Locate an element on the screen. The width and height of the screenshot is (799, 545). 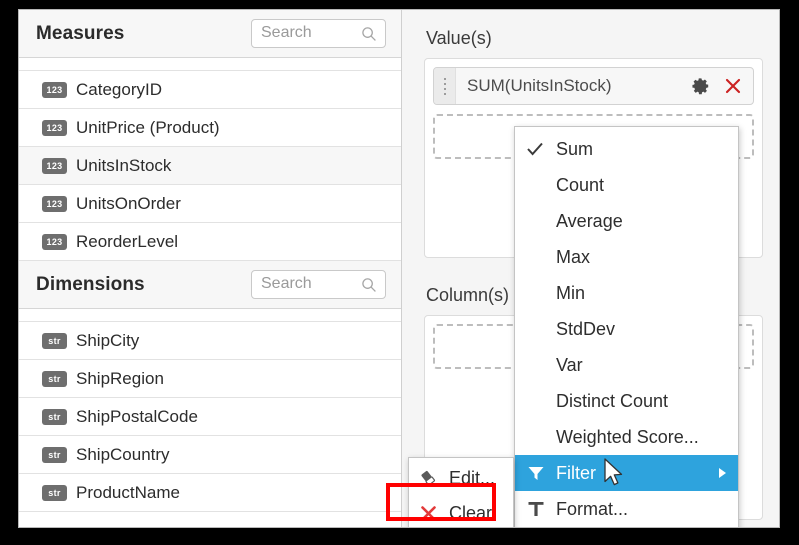
menu-item-average: Average is located at coordinates (626, 221).